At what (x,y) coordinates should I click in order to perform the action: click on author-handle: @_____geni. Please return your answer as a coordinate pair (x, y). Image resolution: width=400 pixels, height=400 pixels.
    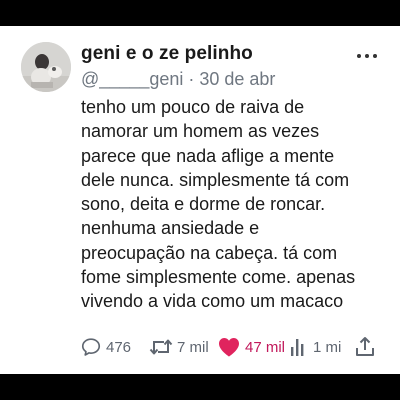
    Looking at the image, I should click on (132, 79).